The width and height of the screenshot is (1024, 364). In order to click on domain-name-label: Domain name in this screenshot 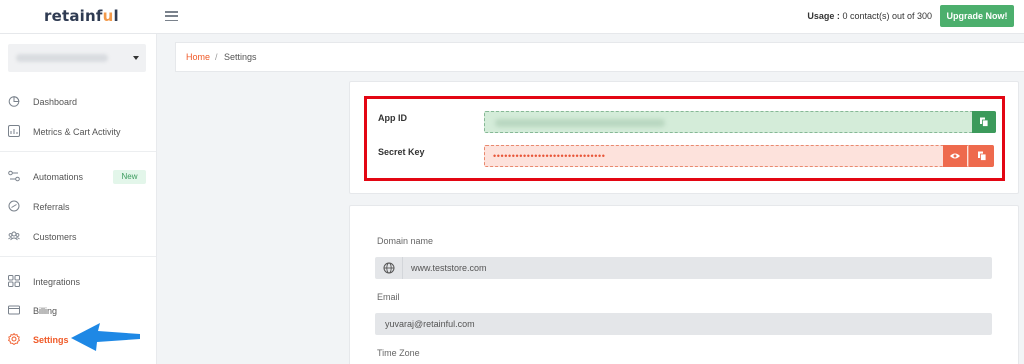, I will do `click(405, 241)`.